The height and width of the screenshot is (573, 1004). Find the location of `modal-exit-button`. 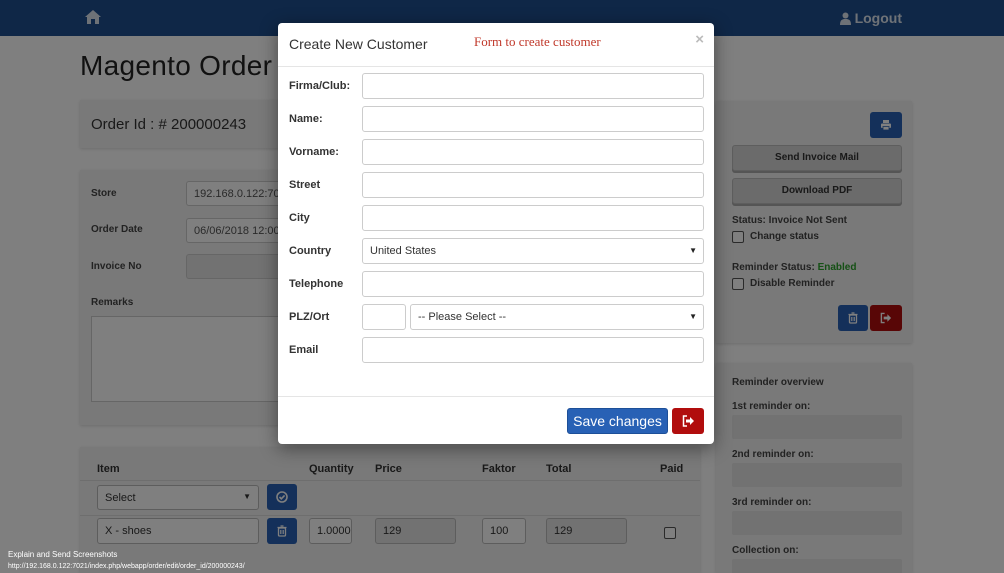

modal-exit-button is located at coordinates (688, 421).